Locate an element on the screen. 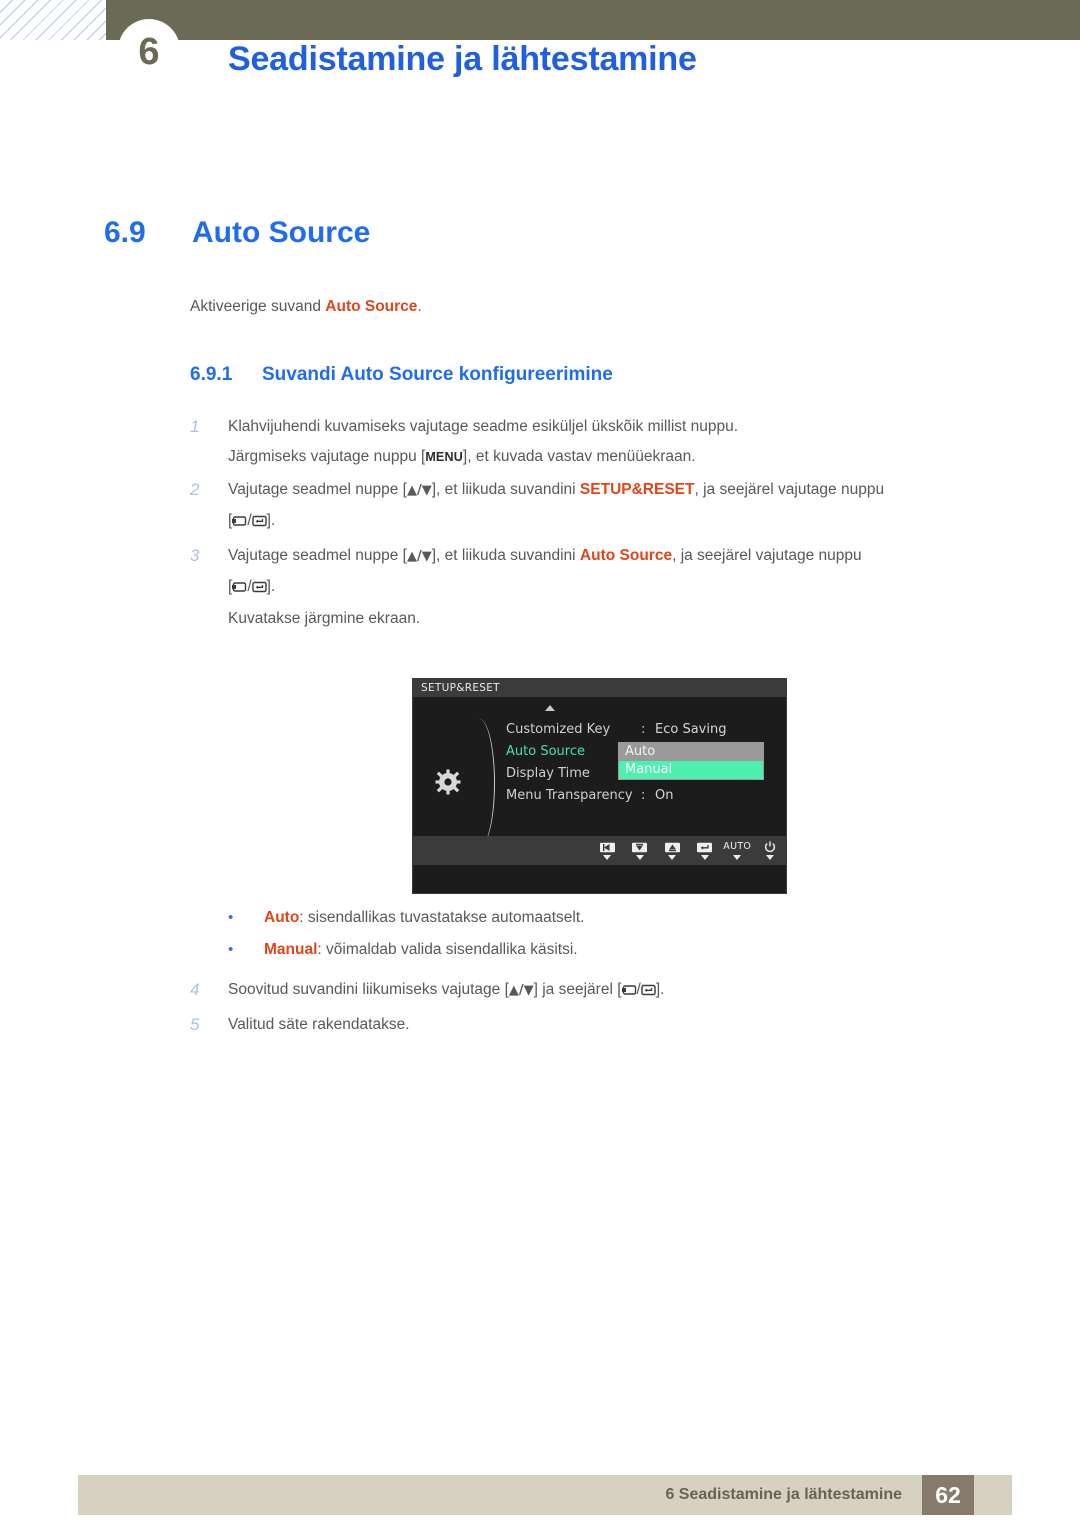 Image resolution: width=1080 pixels, height=1527 pixels. step-3-keyword: Auto Source is located at coordinates (626, 555).